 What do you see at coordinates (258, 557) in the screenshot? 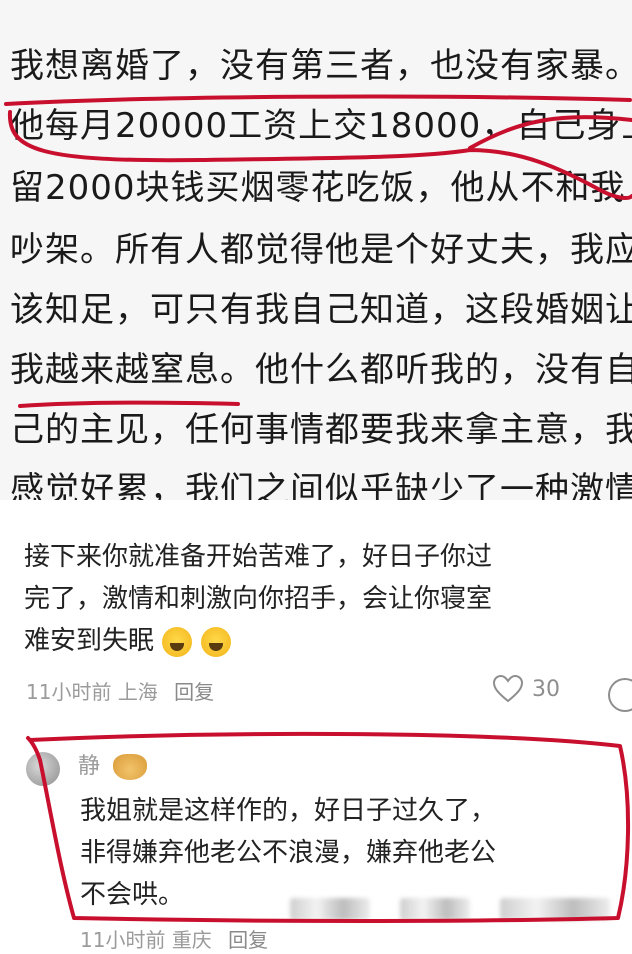
I see `comment1-line-1: 接下来你就准备开始苦难了，好日子你过` at bounding box center [258, 557].